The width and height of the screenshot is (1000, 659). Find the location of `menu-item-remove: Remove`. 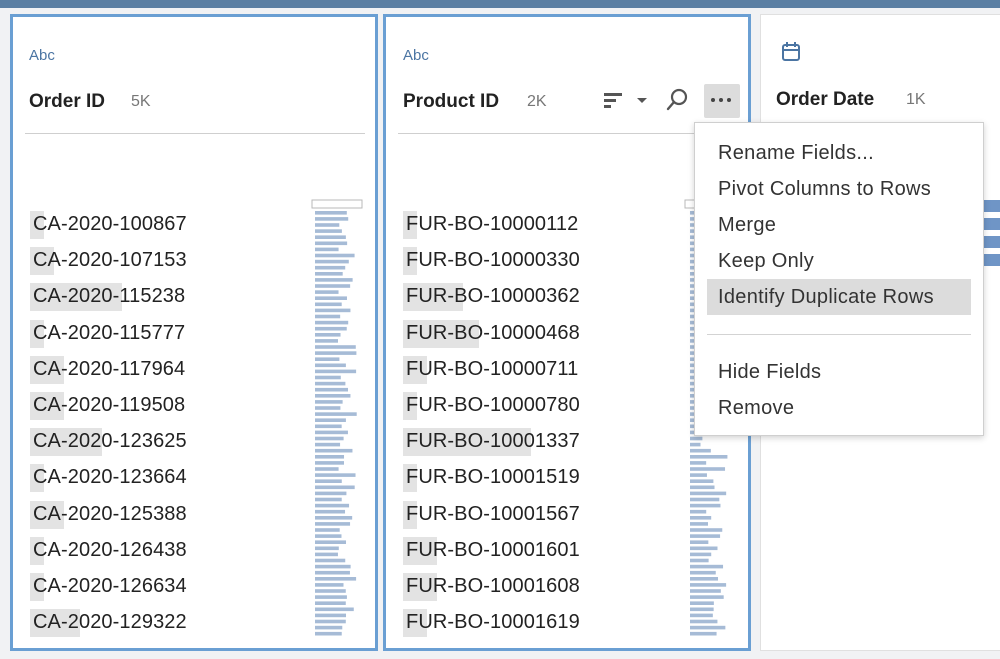

menu-item-remove: Remove is located at coordinates (839, 408).